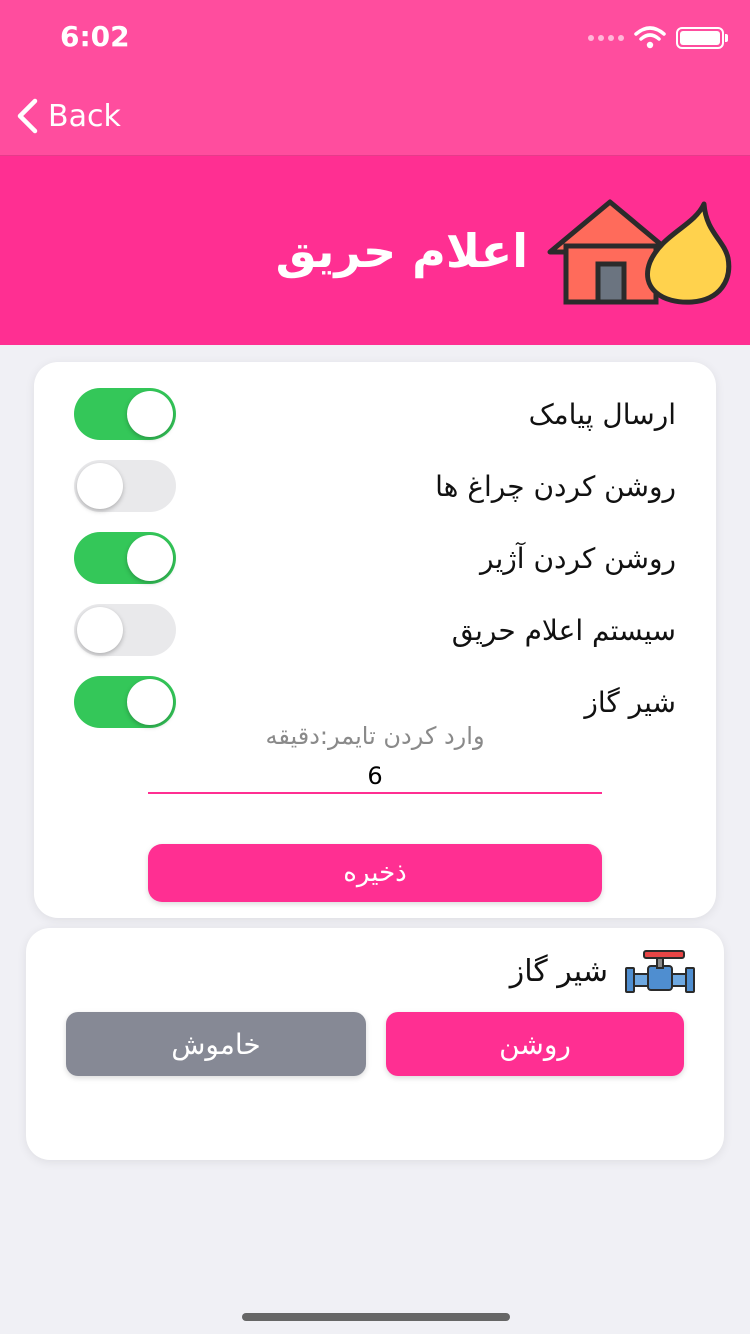 This screenshot has width=750, height=1334. I want to click on gas-off-button: خاموش, so click(216, 1044).